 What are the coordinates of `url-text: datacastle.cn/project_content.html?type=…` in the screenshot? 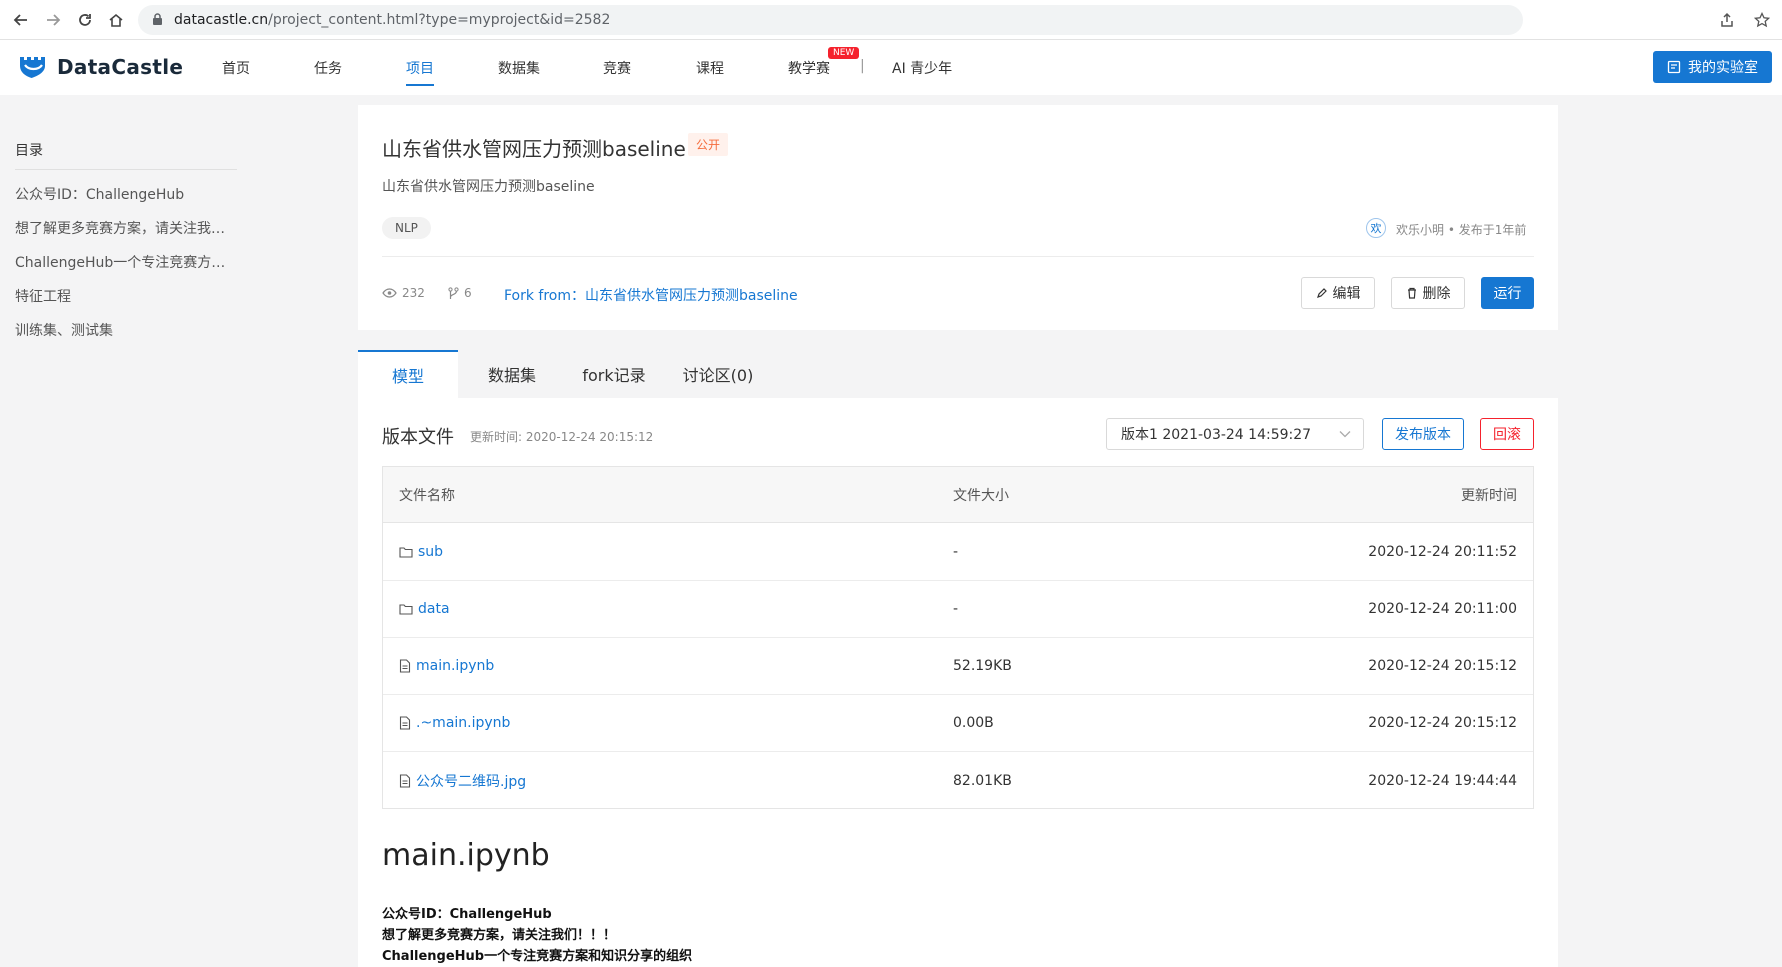 It's located at (392, 20).